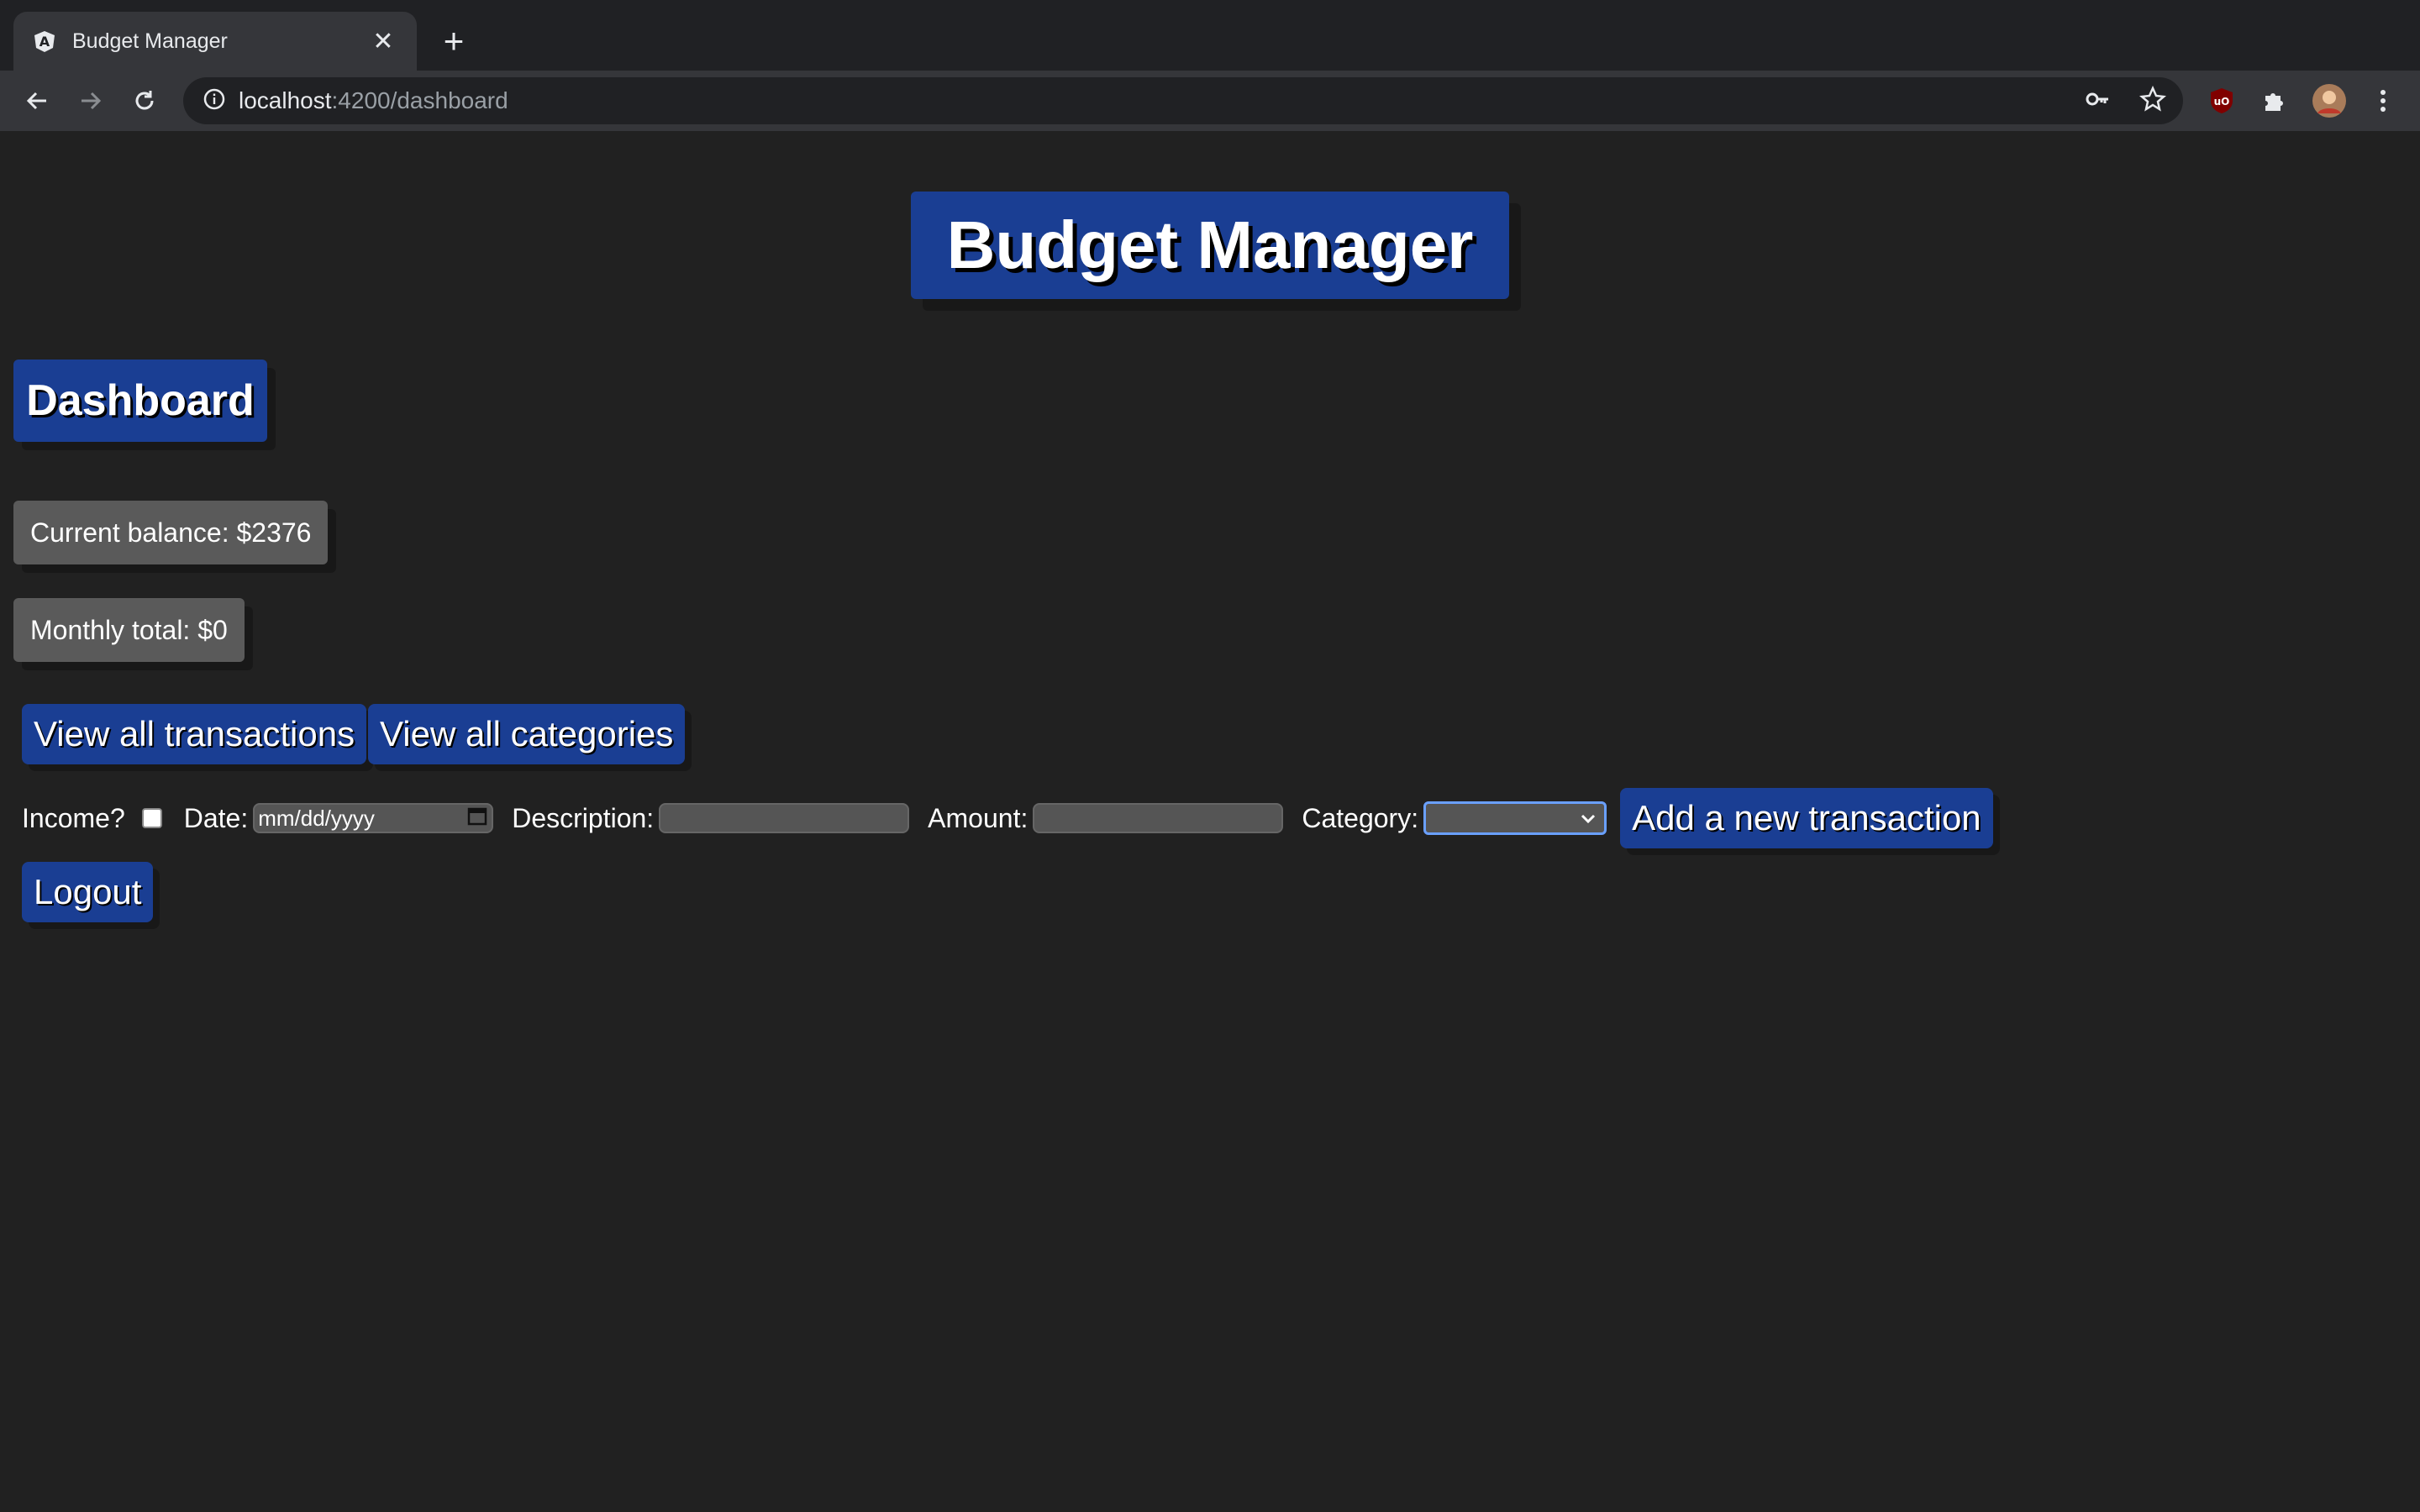  I want to click on app-title: Budget Manager, so click(1210, 244).